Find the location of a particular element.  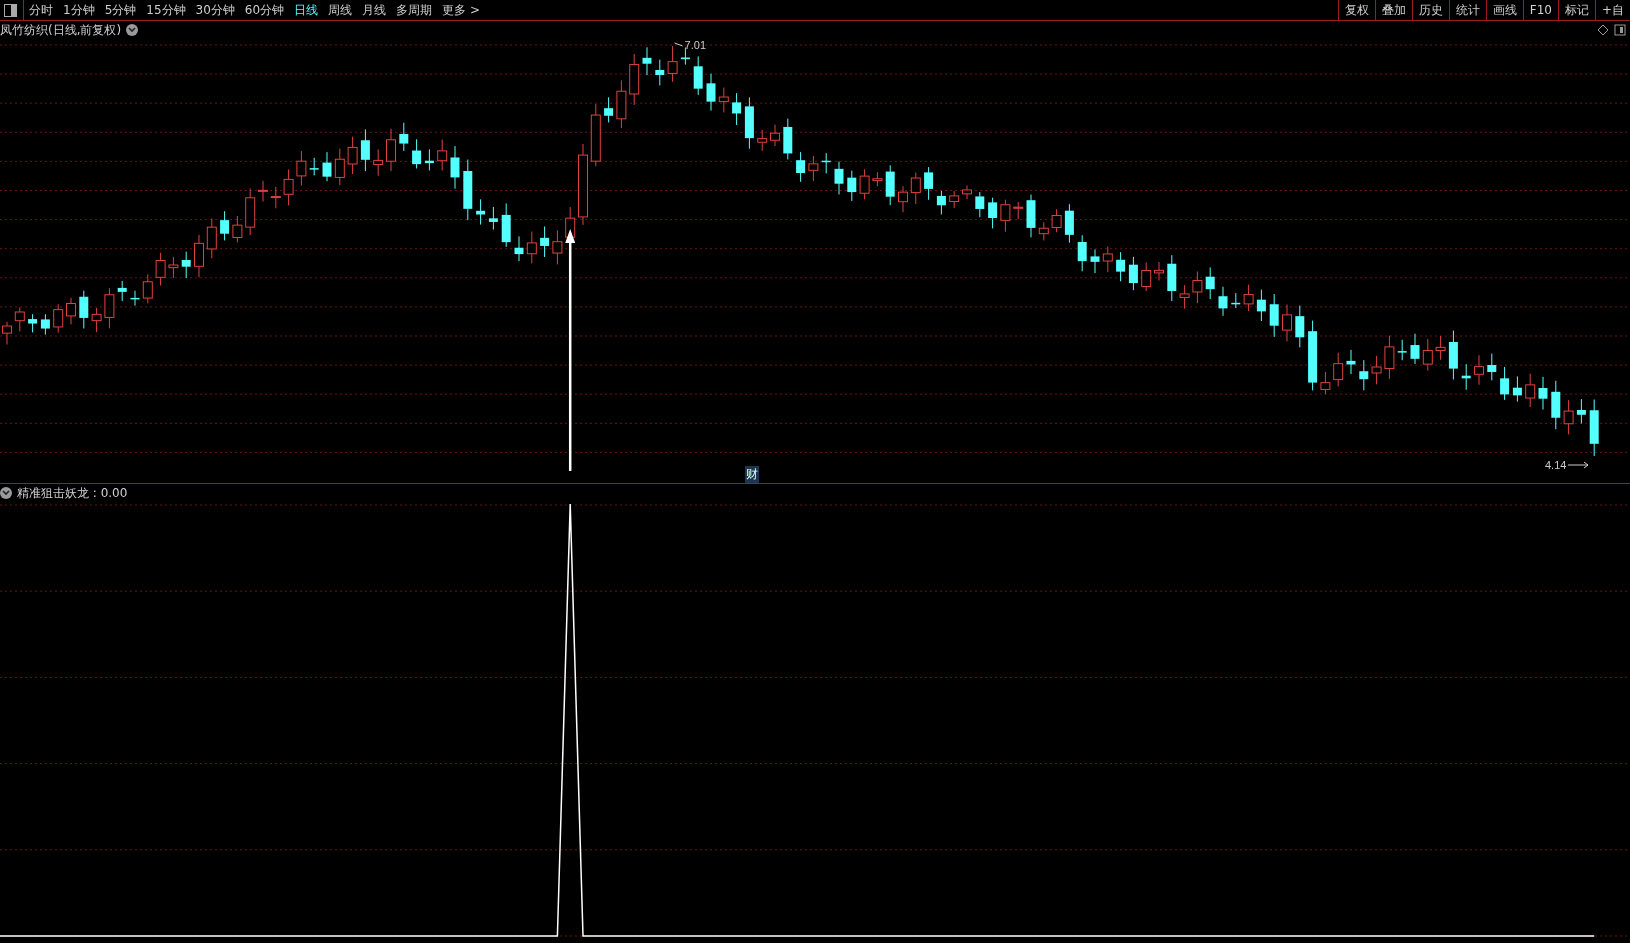

period-tab: 5分钟 is located at coordinates (120, 10).